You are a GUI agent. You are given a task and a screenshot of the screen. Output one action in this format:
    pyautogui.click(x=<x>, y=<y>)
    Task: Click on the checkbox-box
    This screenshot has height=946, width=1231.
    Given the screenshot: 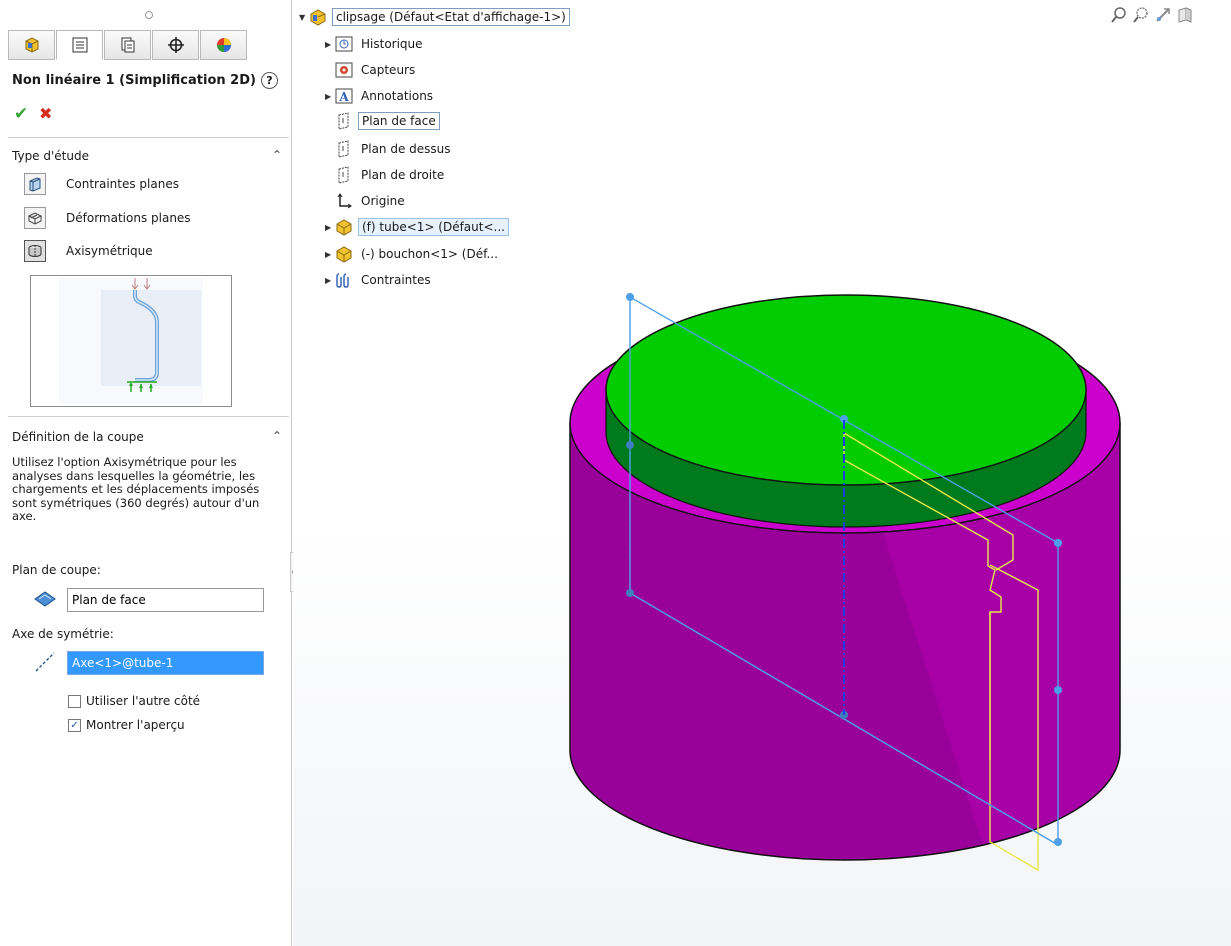 What is the action you would take?
    pyautogui.click(x=74, y=701)
    